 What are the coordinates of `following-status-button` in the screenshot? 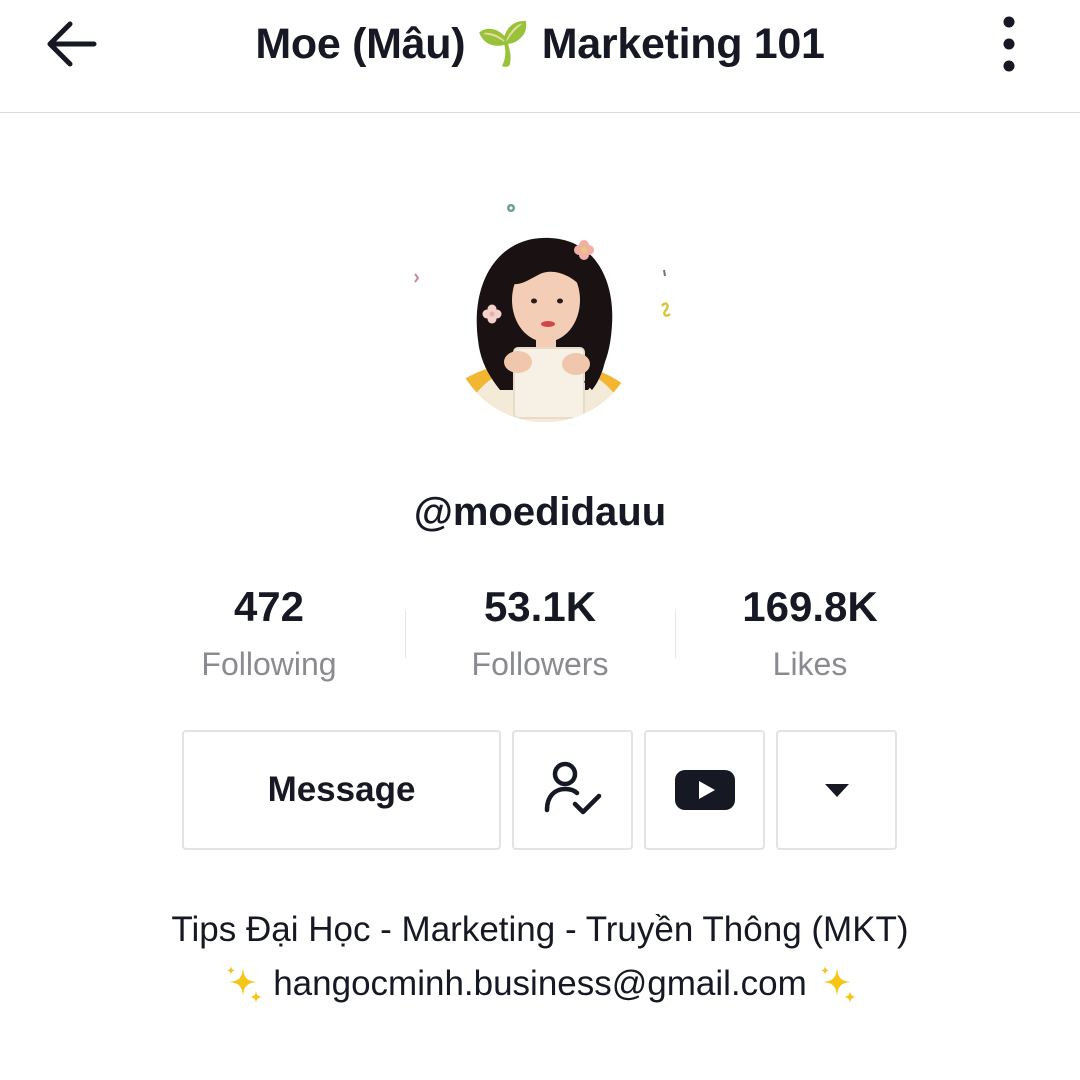 It's located at (572, 790).